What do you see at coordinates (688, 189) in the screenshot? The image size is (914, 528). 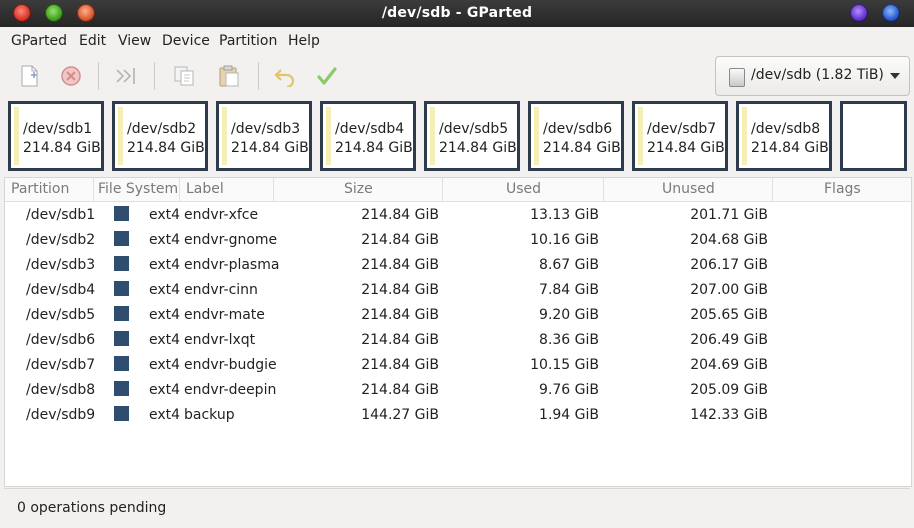 I see `column-header-unused: Unused` at bounding box center [688, 189].